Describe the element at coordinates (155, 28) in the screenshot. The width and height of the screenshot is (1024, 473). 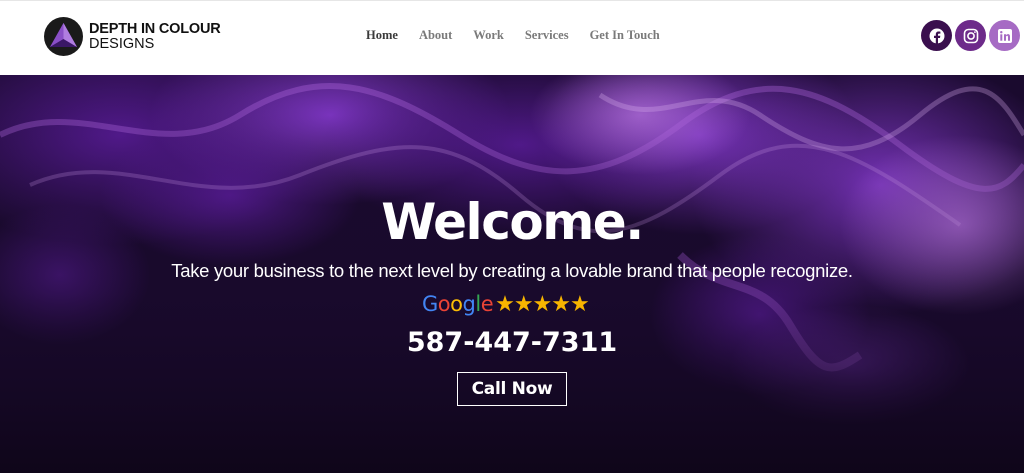
I see `brand-name: DEPTH IN COLOUR` at that location.